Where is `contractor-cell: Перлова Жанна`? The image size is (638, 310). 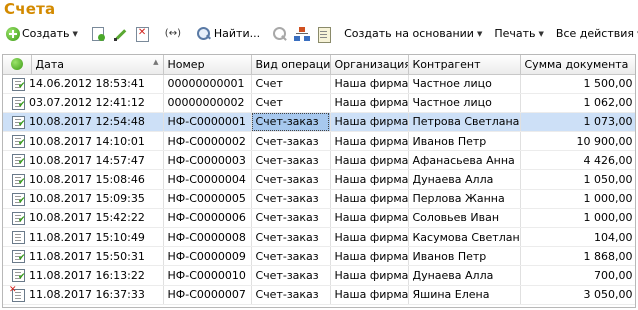 contractor-cell: Перлова Жанна is located at coordinates (464, 199).